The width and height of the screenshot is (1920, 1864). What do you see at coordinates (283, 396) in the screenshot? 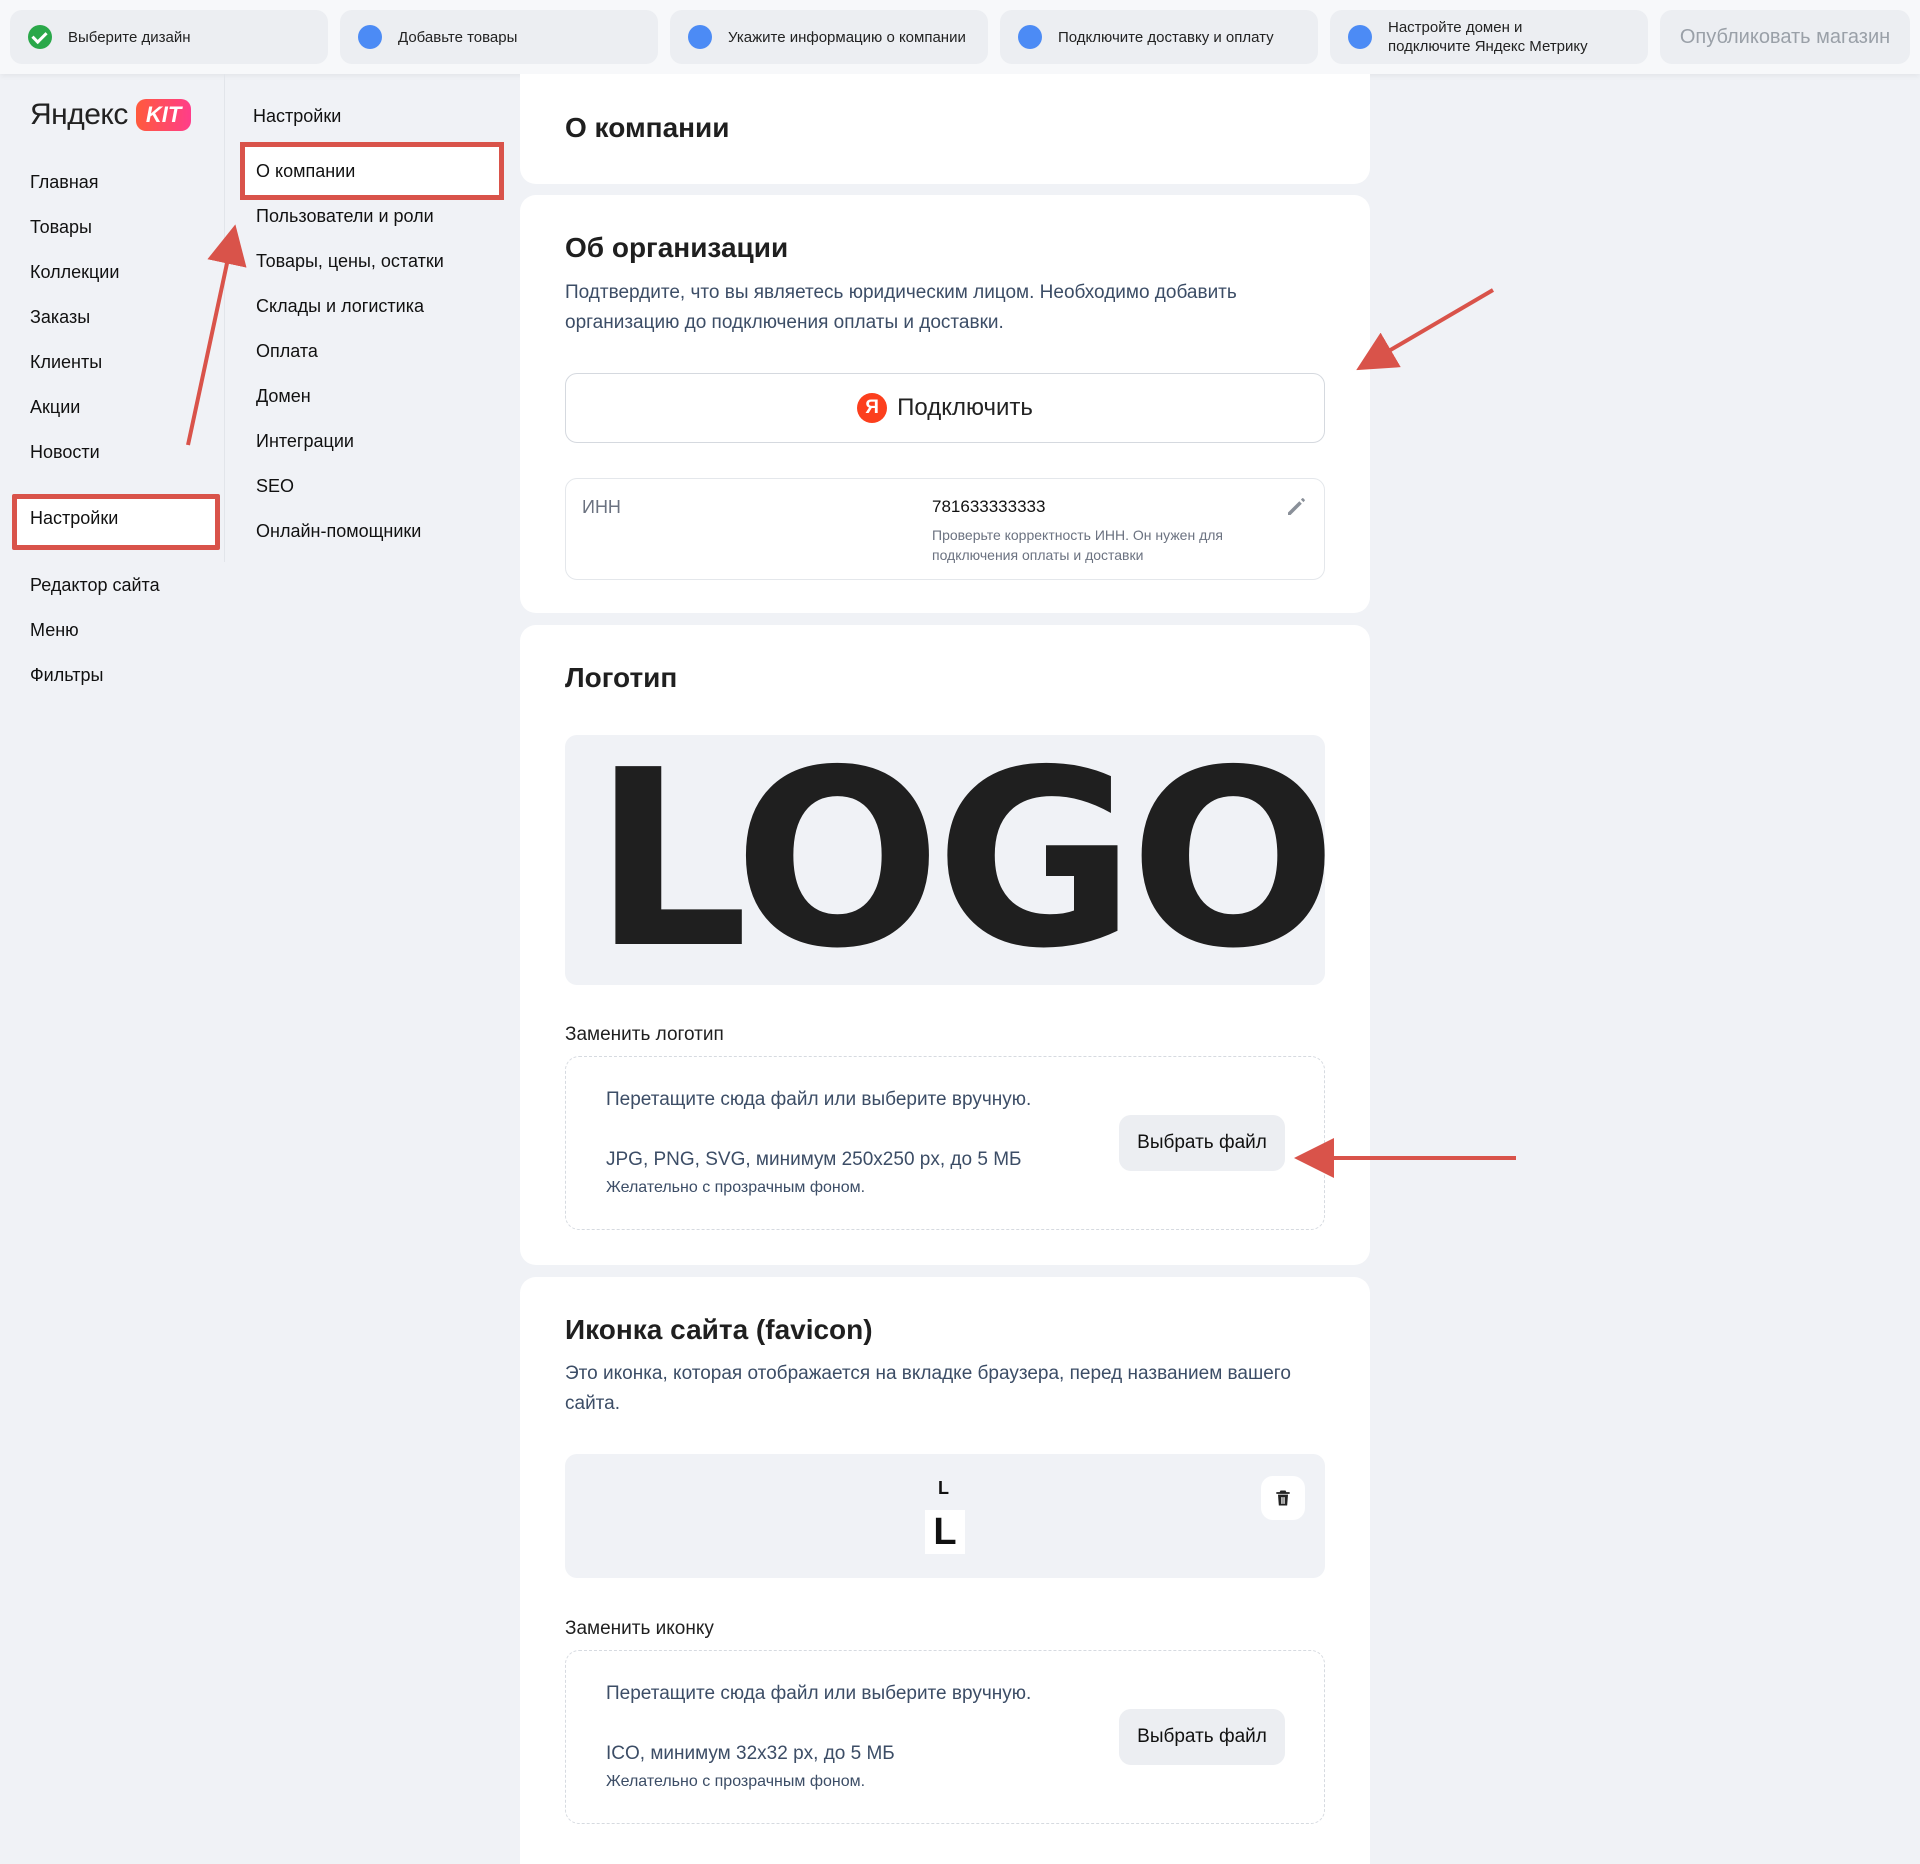
I see `submenu-item-domain: Домен` at bounding box center [283, 396].